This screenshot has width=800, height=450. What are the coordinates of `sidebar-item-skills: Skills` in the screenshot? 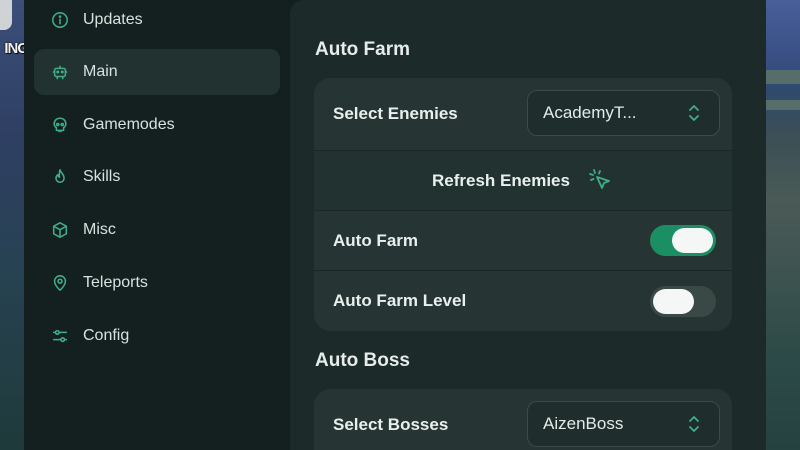 It's located at (157, 177).